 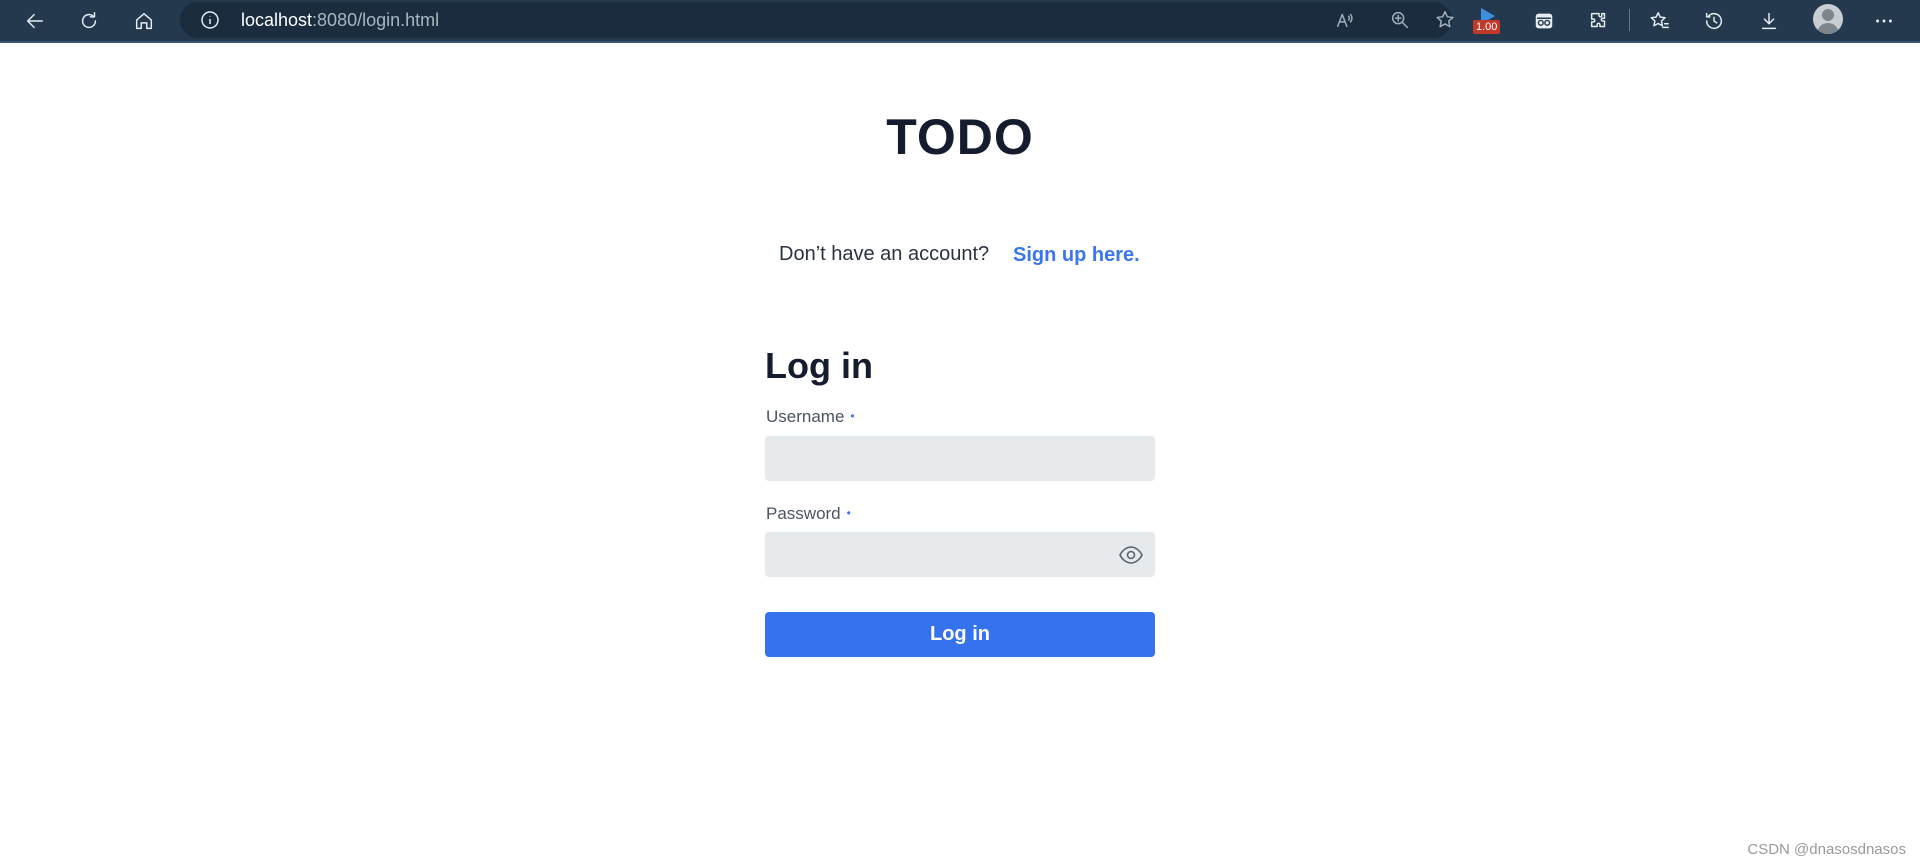 What do you see at coordinates (35, 21) in the screenshot?
I see `back-arrow-icon` at bounding box center [35, 21].